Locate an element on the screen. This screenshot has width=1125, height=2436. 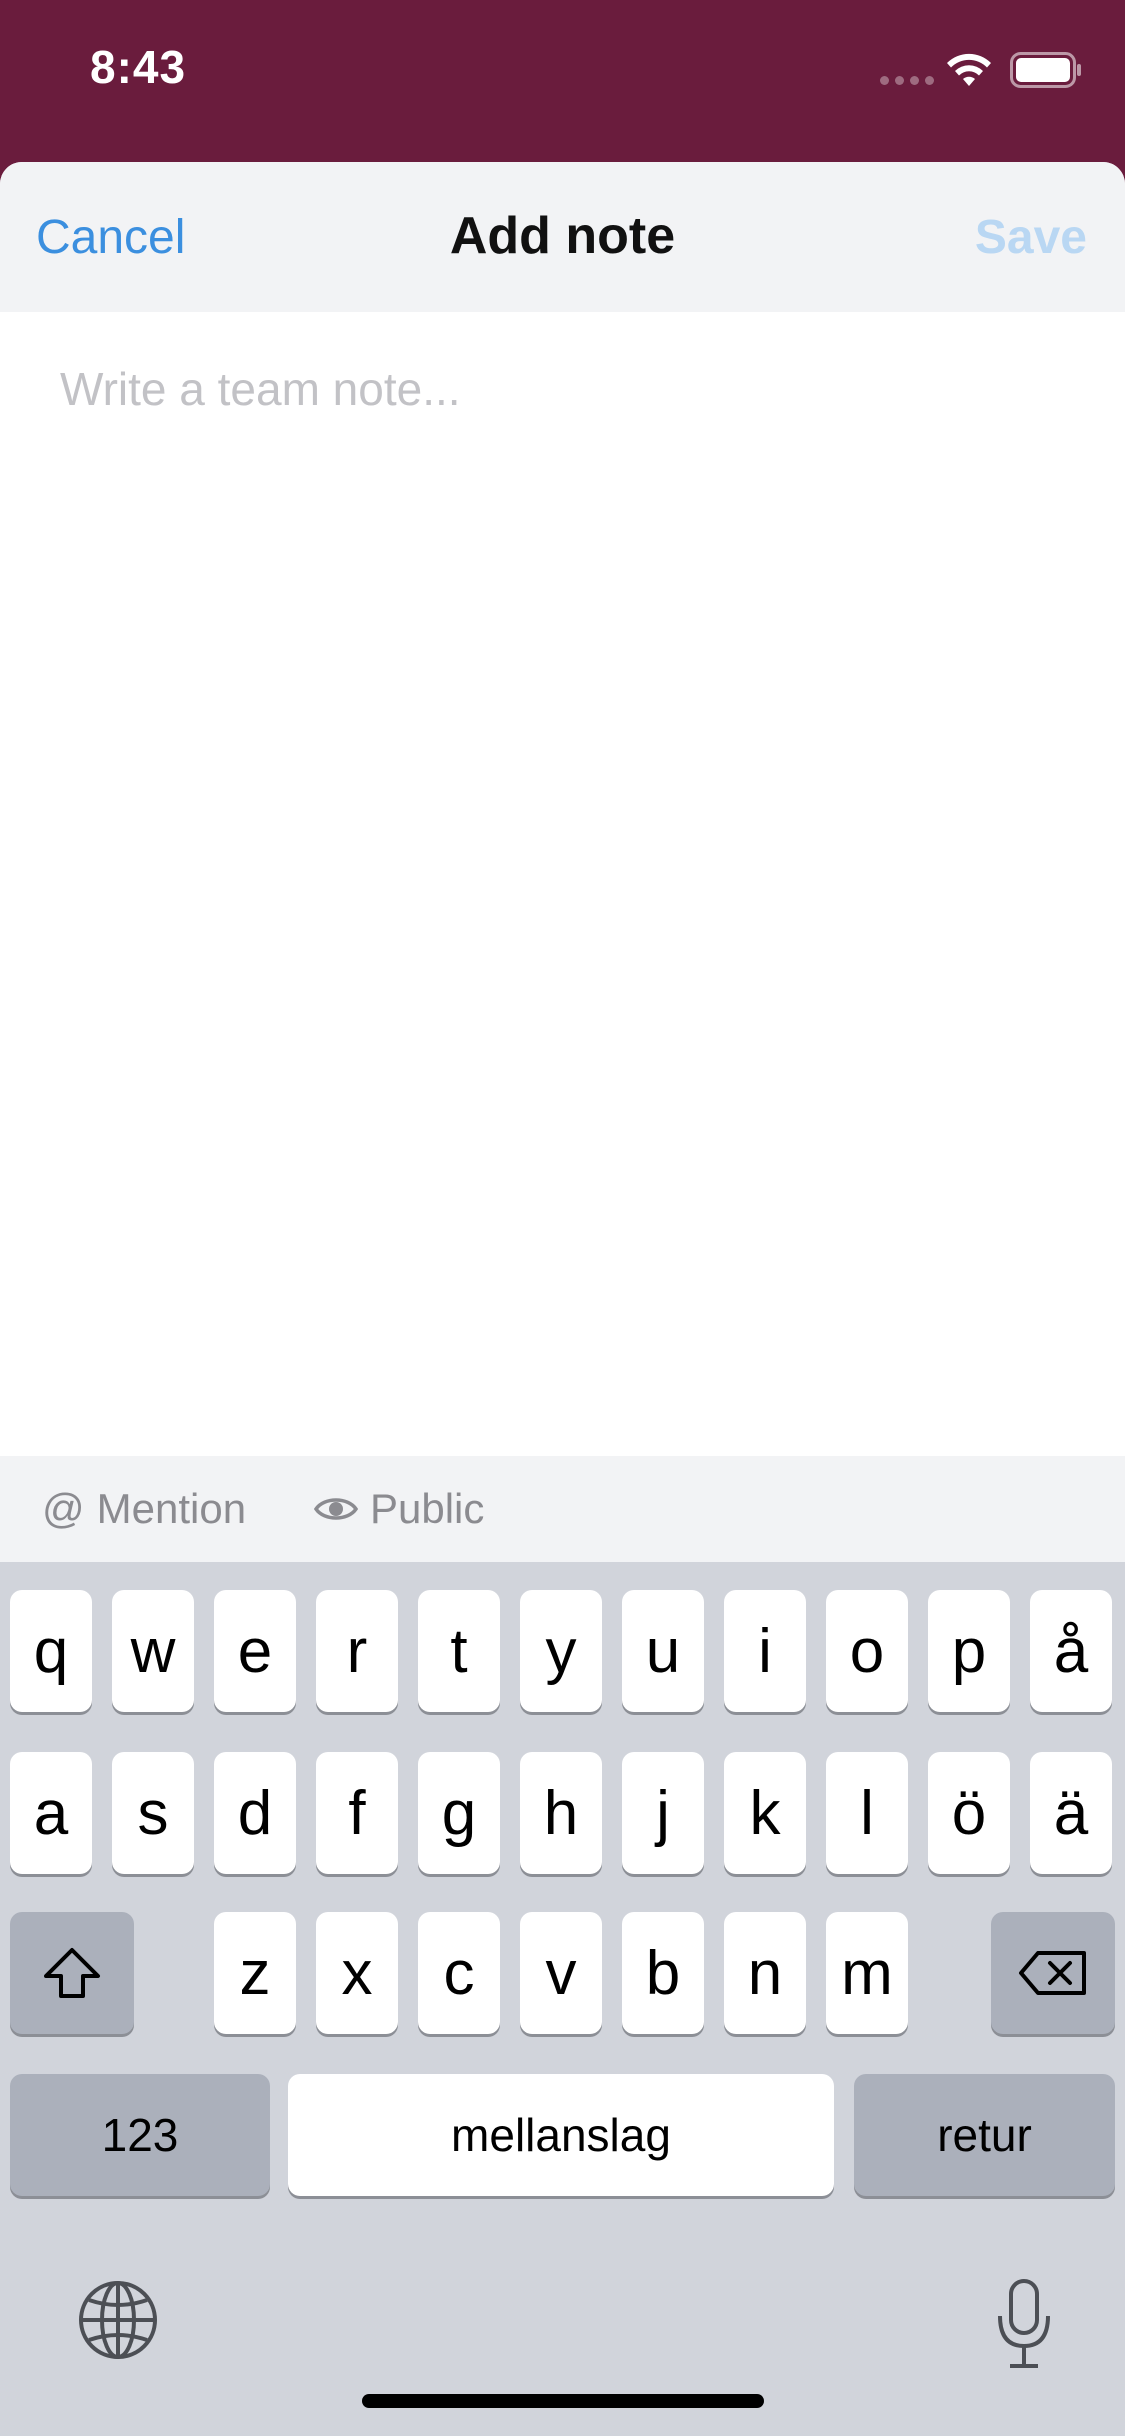
key-d: d is located at coordinates (255, 1813).